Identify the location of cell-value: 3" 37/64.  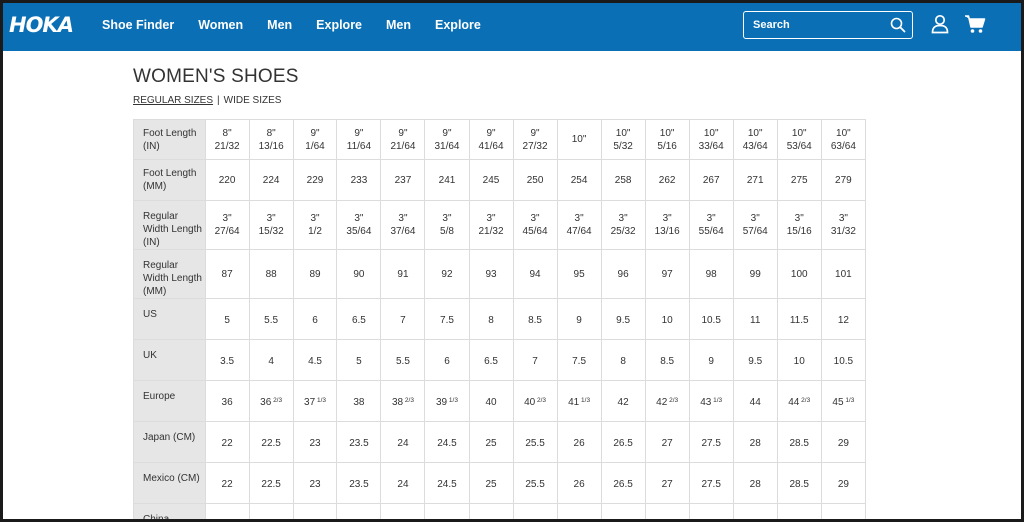
(403, 225).